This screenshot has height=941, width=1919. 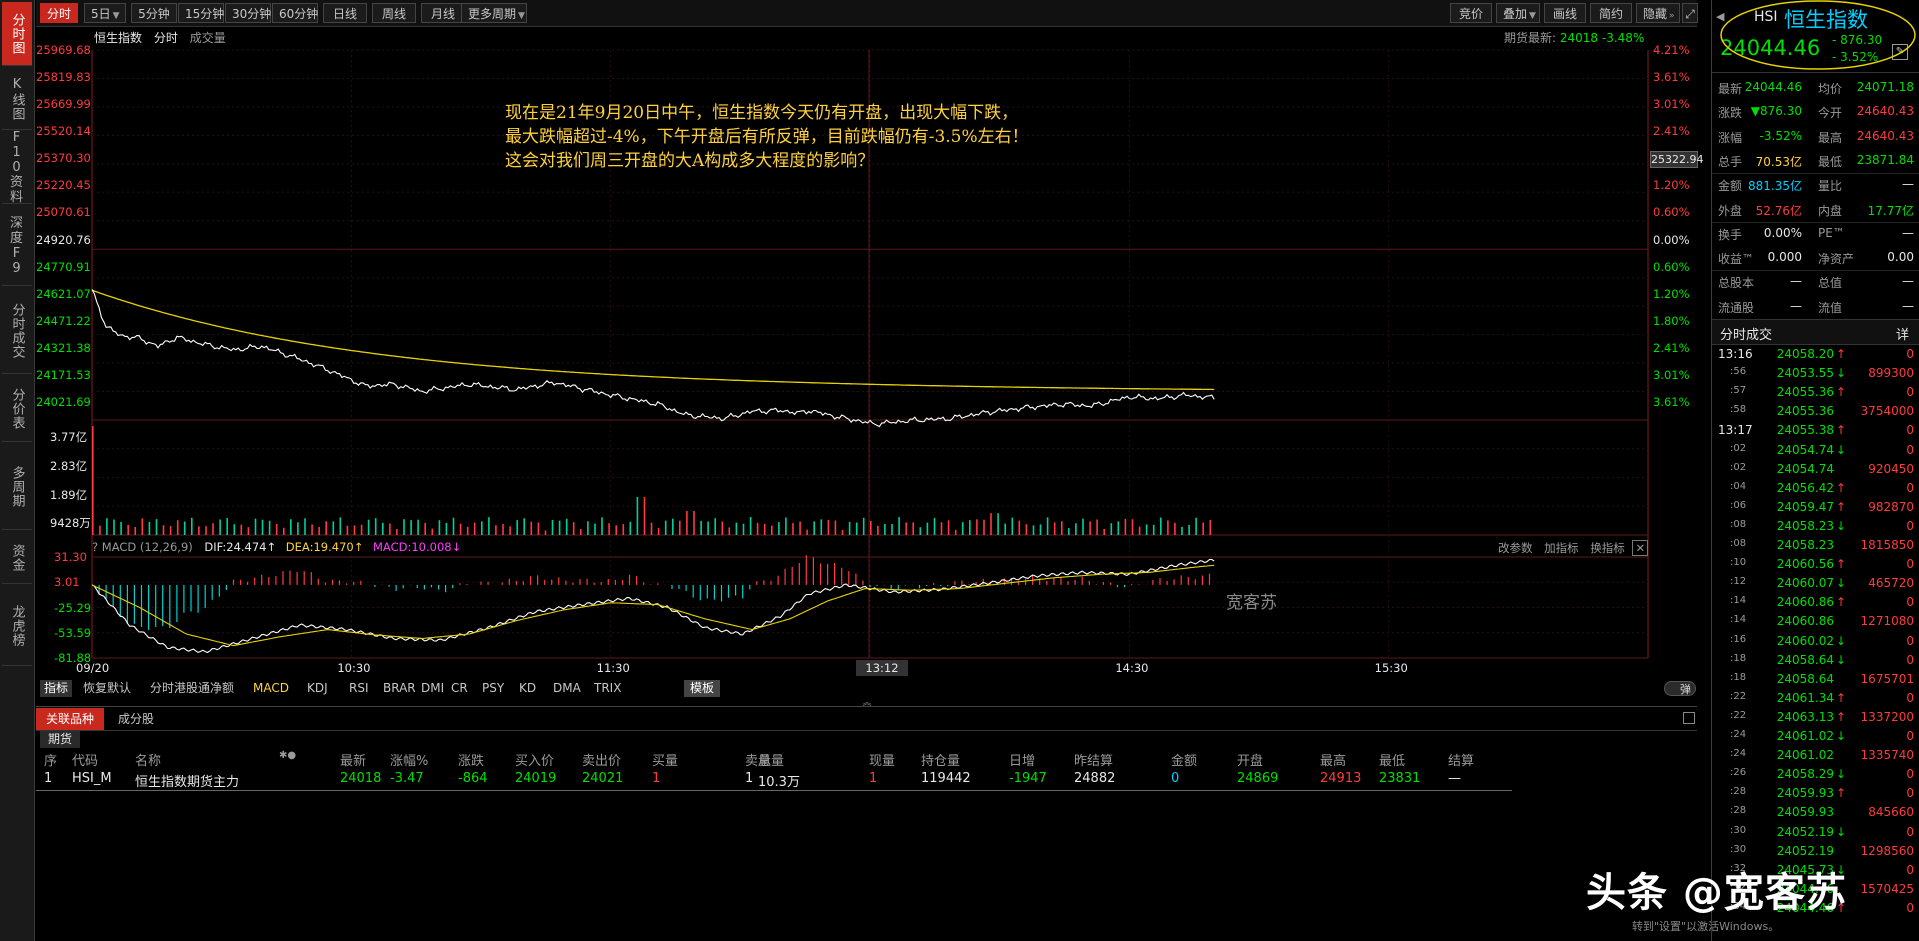 What do you see at coordinates (602, 778) in the screenshot?
I see `table-cell: 24021` at bounding box center [602, 778].